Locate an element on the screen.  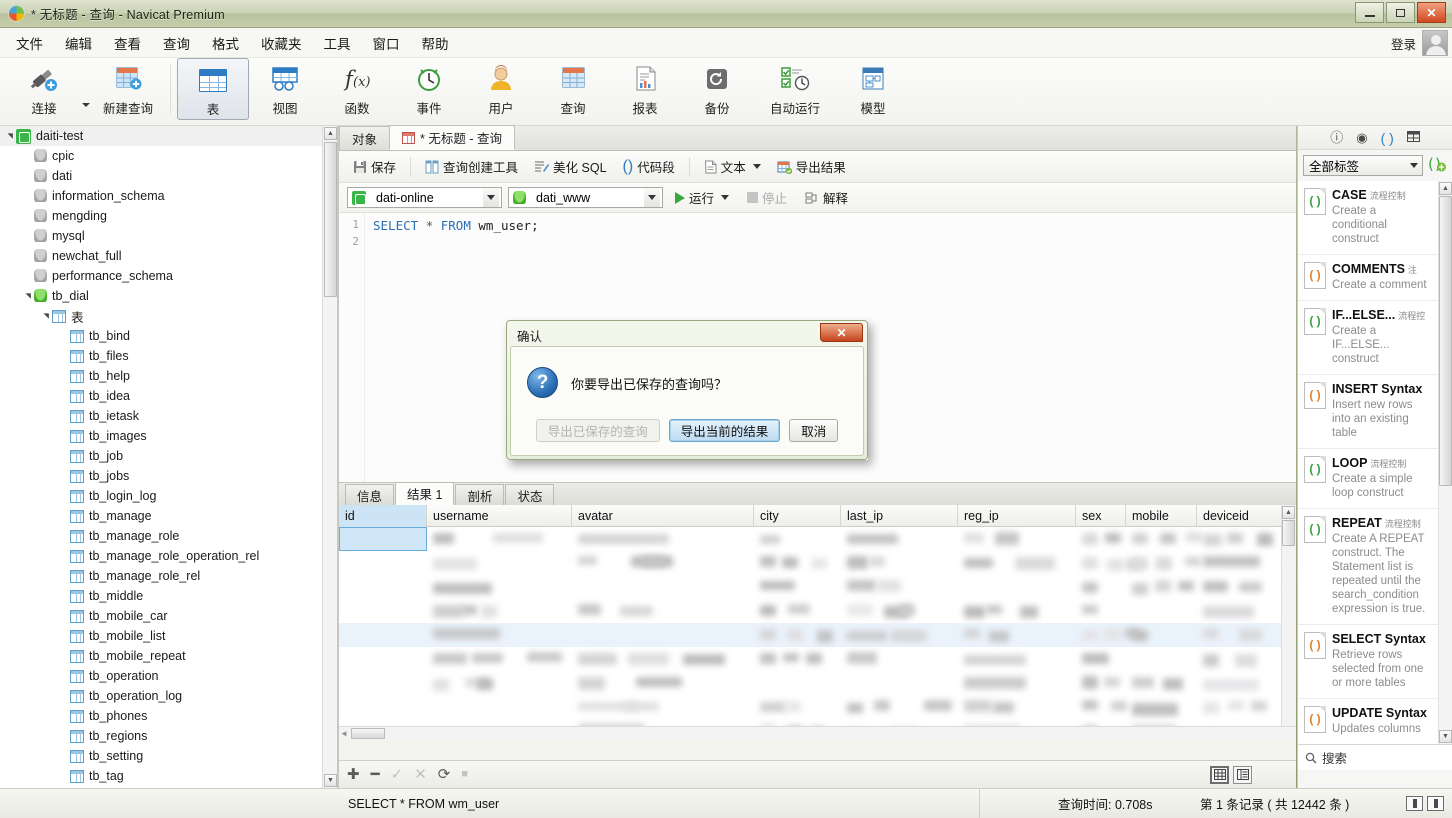
toolbar-automation: 自动运行 is located at coordinates (795, 90).